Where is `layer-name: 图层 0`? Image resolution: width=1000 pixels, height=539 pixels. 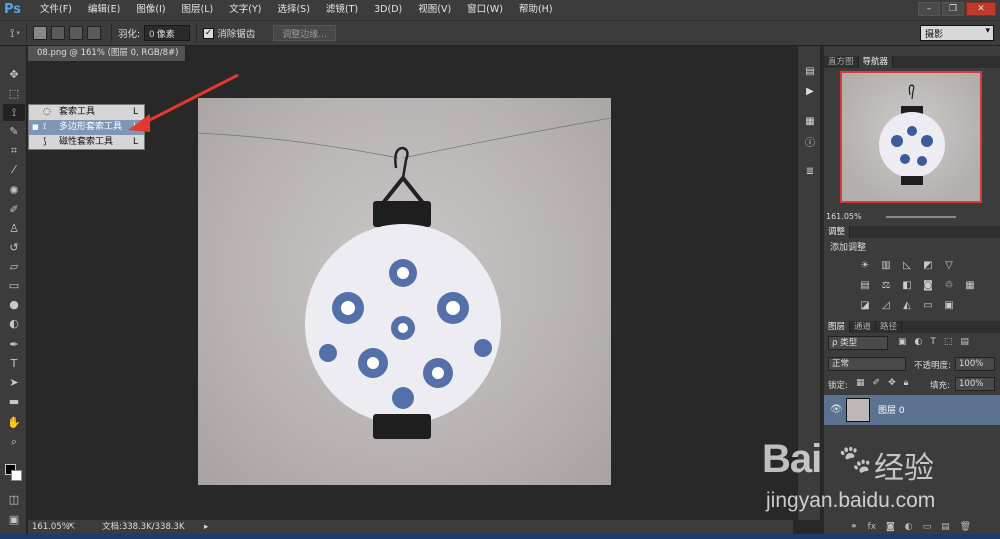 layer-name: 图层 0 is located at coordinates (891, 409).